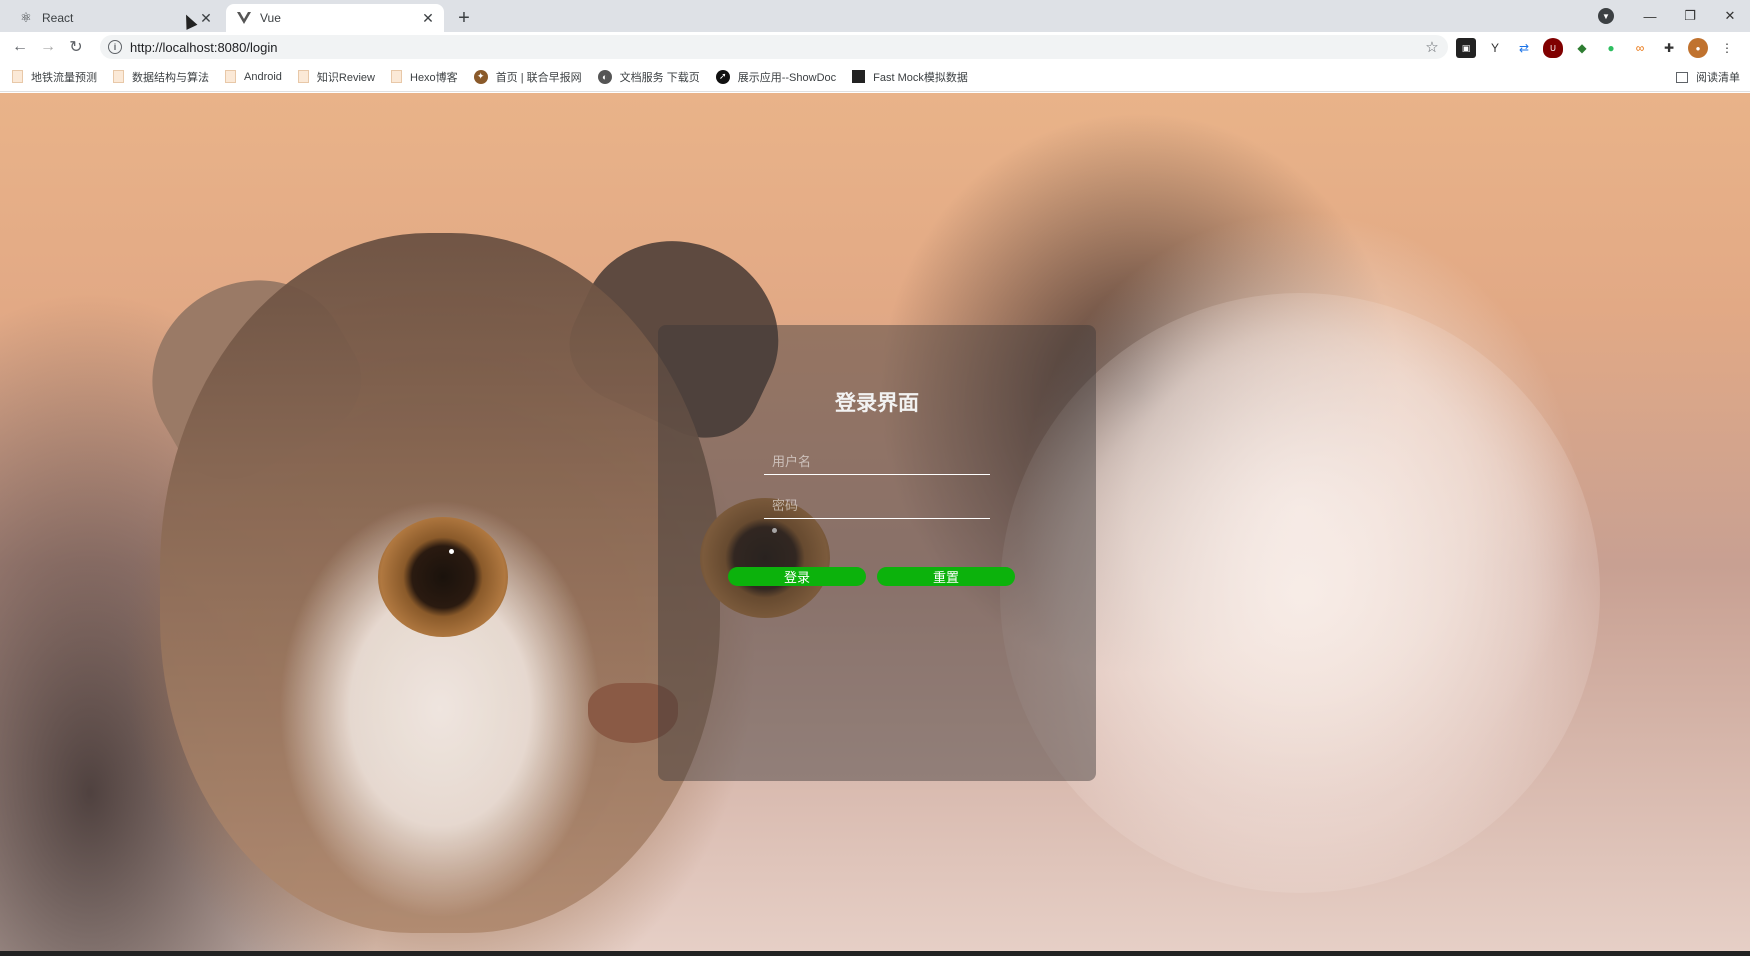  Describe the element at coordinates (775, 77) in the screenshot. I see `bookmark-item: ➚ 展示应用--ShowDoc` at that location.